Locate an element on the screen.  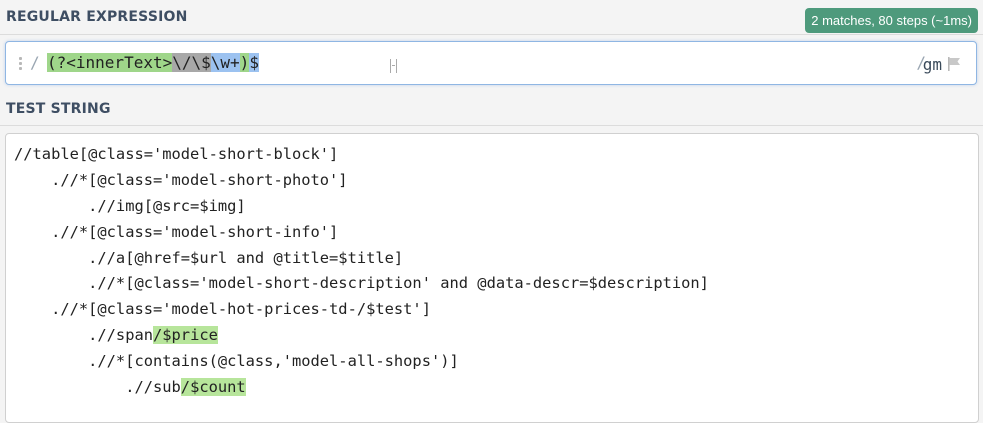
regex-token-escape: \/\$ is located at coordinates (191, 62).